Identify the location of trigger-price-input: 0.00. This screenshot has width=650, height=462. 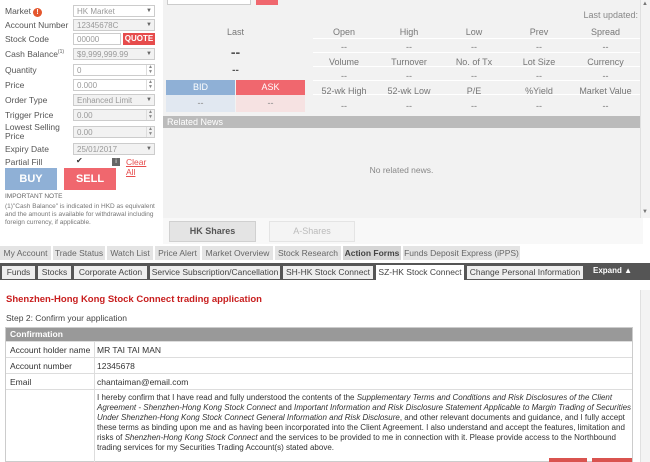
(85, 115).